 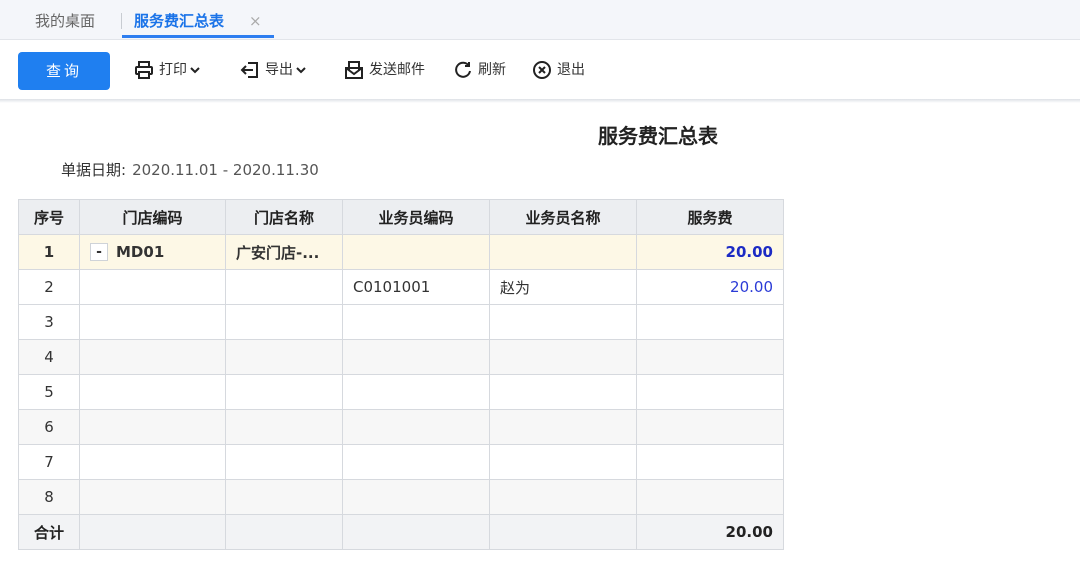 I want to click on active-tab-indicator, so click(x=198, y=36).